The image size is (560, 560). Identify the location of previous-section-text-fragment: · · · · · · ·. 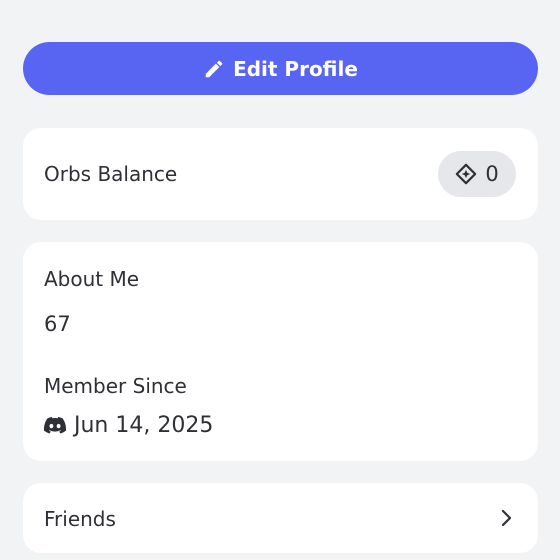
(96, 5).